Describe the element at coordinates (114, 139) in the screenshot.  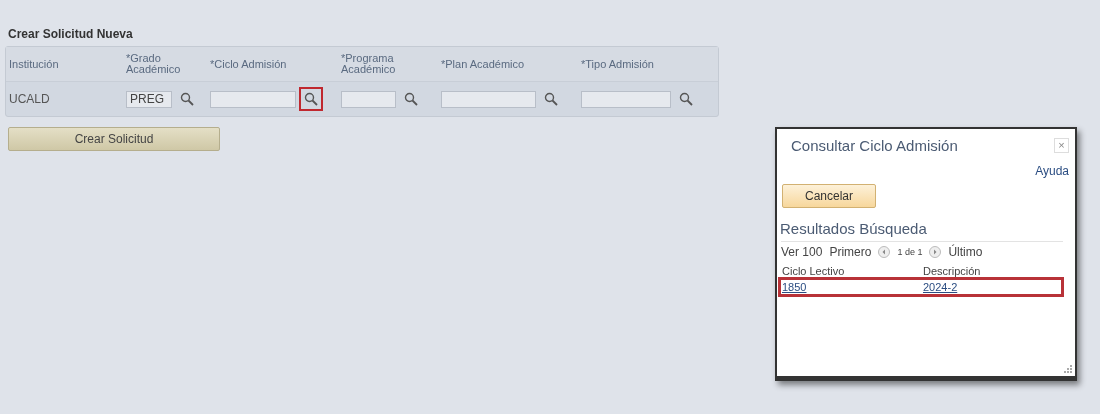
I see `create-request-button: Crear Solicitud` at that location.